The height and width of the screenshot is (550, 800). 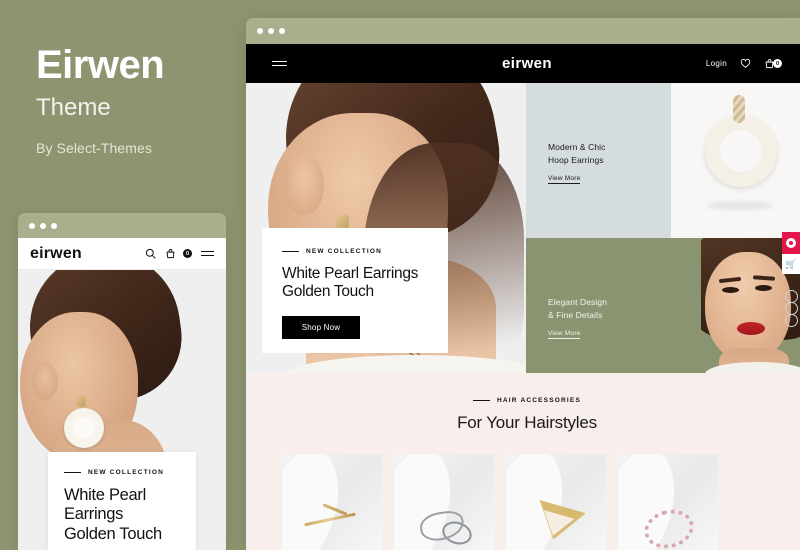 I want to click on ring-logo-icon, so click(x=791, y=243).